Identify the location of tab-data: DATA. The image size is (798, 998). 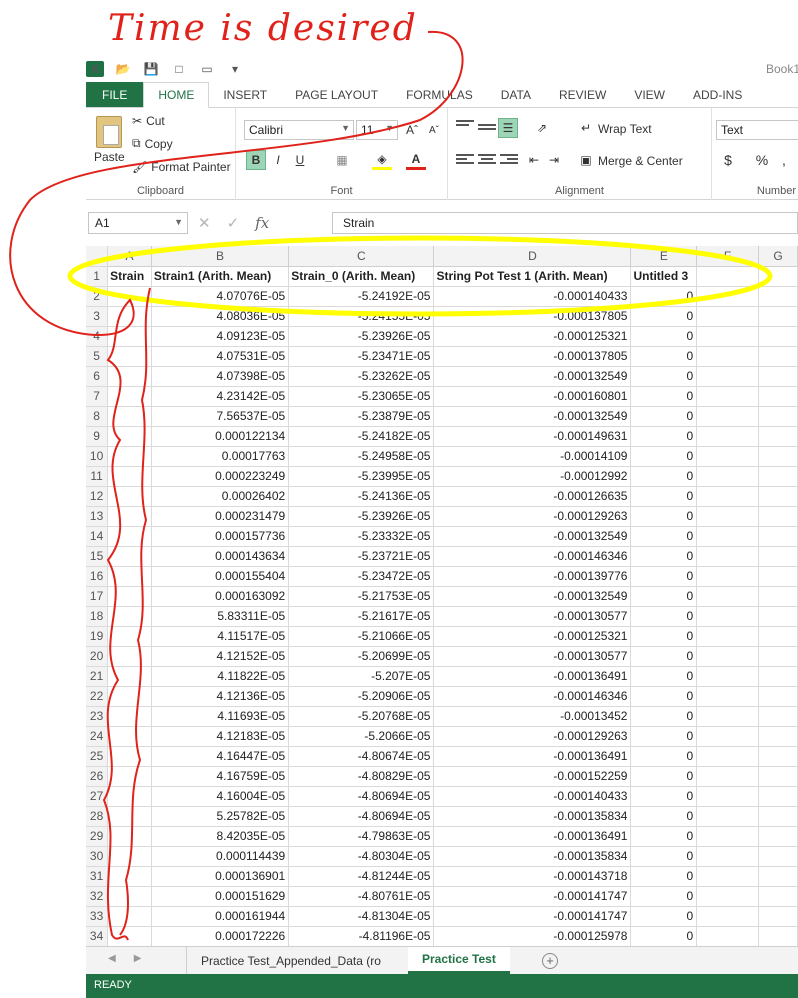
(516, 94).